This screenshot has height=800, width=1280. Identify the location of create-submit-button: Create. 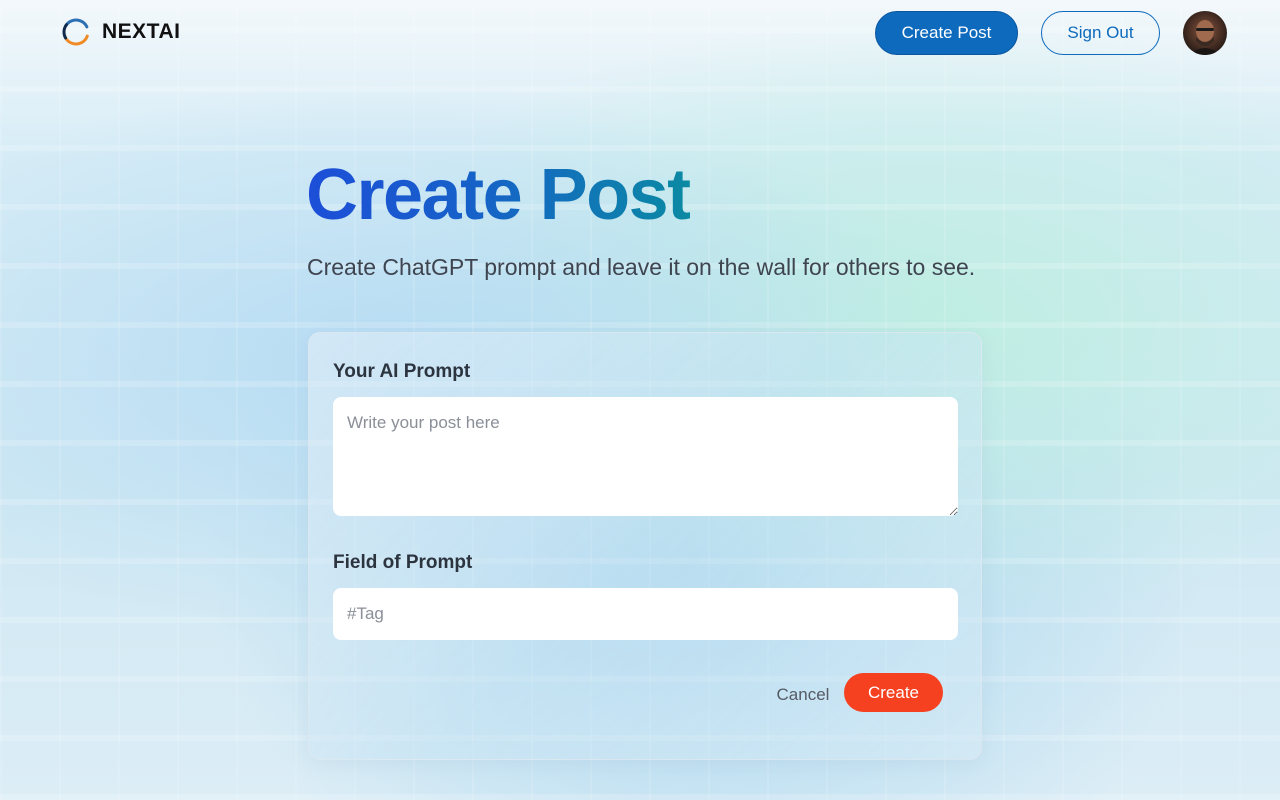
(893, 692).